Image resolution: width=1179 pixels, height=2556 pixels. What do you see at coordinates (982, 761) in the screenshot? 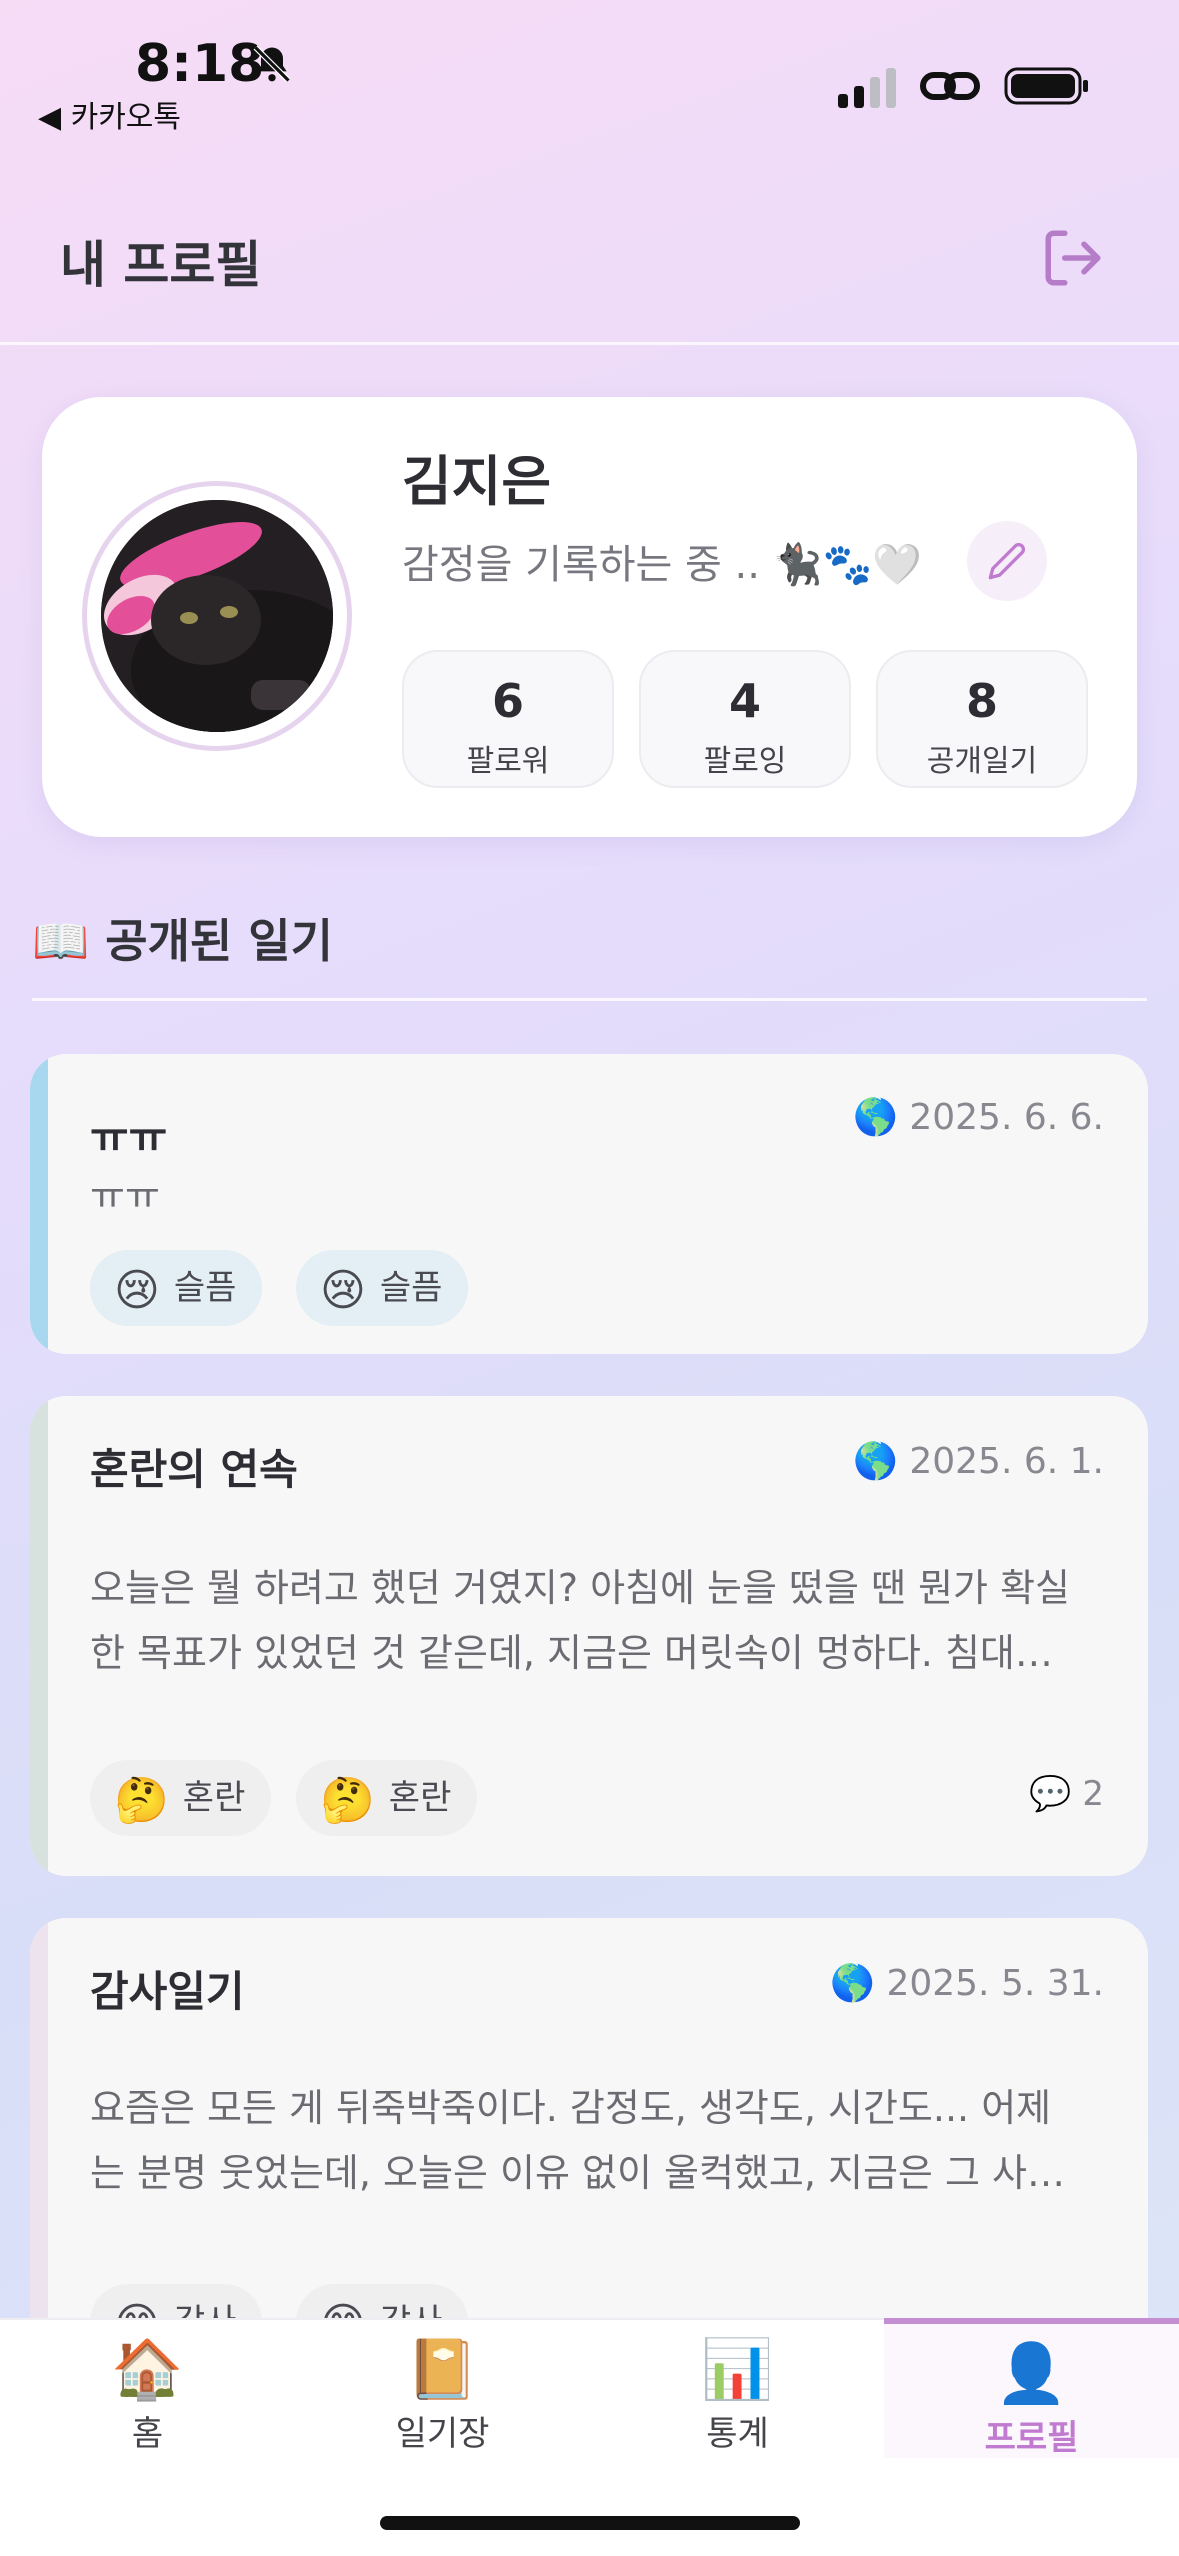
I see `public-diary-label: 공개일기` at bounding box center [982, 761].